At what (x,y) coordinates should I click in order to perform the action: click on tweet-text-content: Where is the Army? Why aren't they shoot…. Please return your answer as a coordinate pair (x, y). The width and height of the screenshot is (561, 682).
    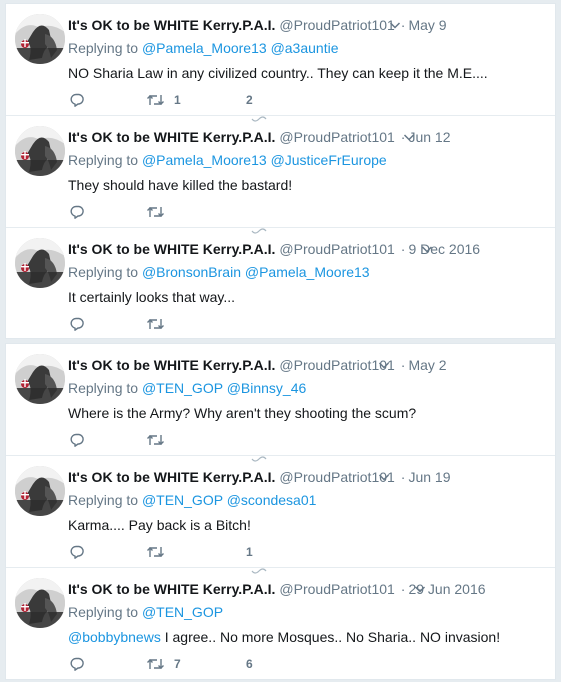
    Looking at the image, I should click on (242, 413).